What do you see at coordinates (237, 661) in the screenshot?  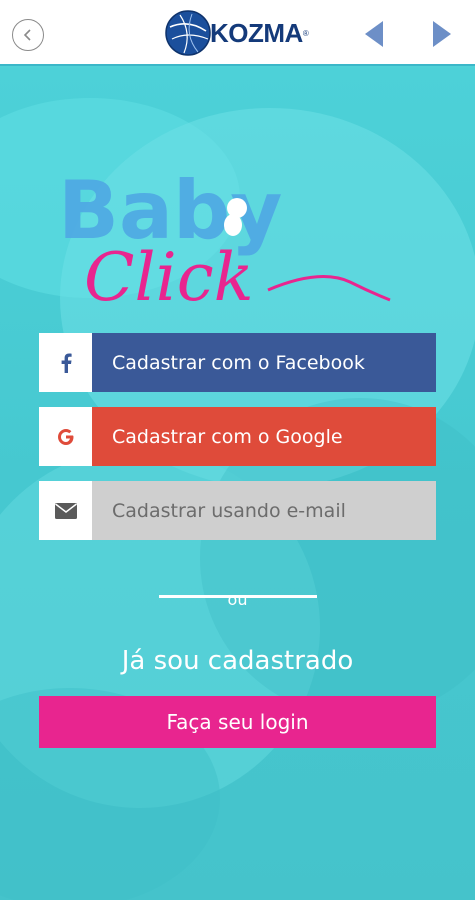 I see `already-registered-heading: Já sou cadastrado` at bounding box center [237, 661].